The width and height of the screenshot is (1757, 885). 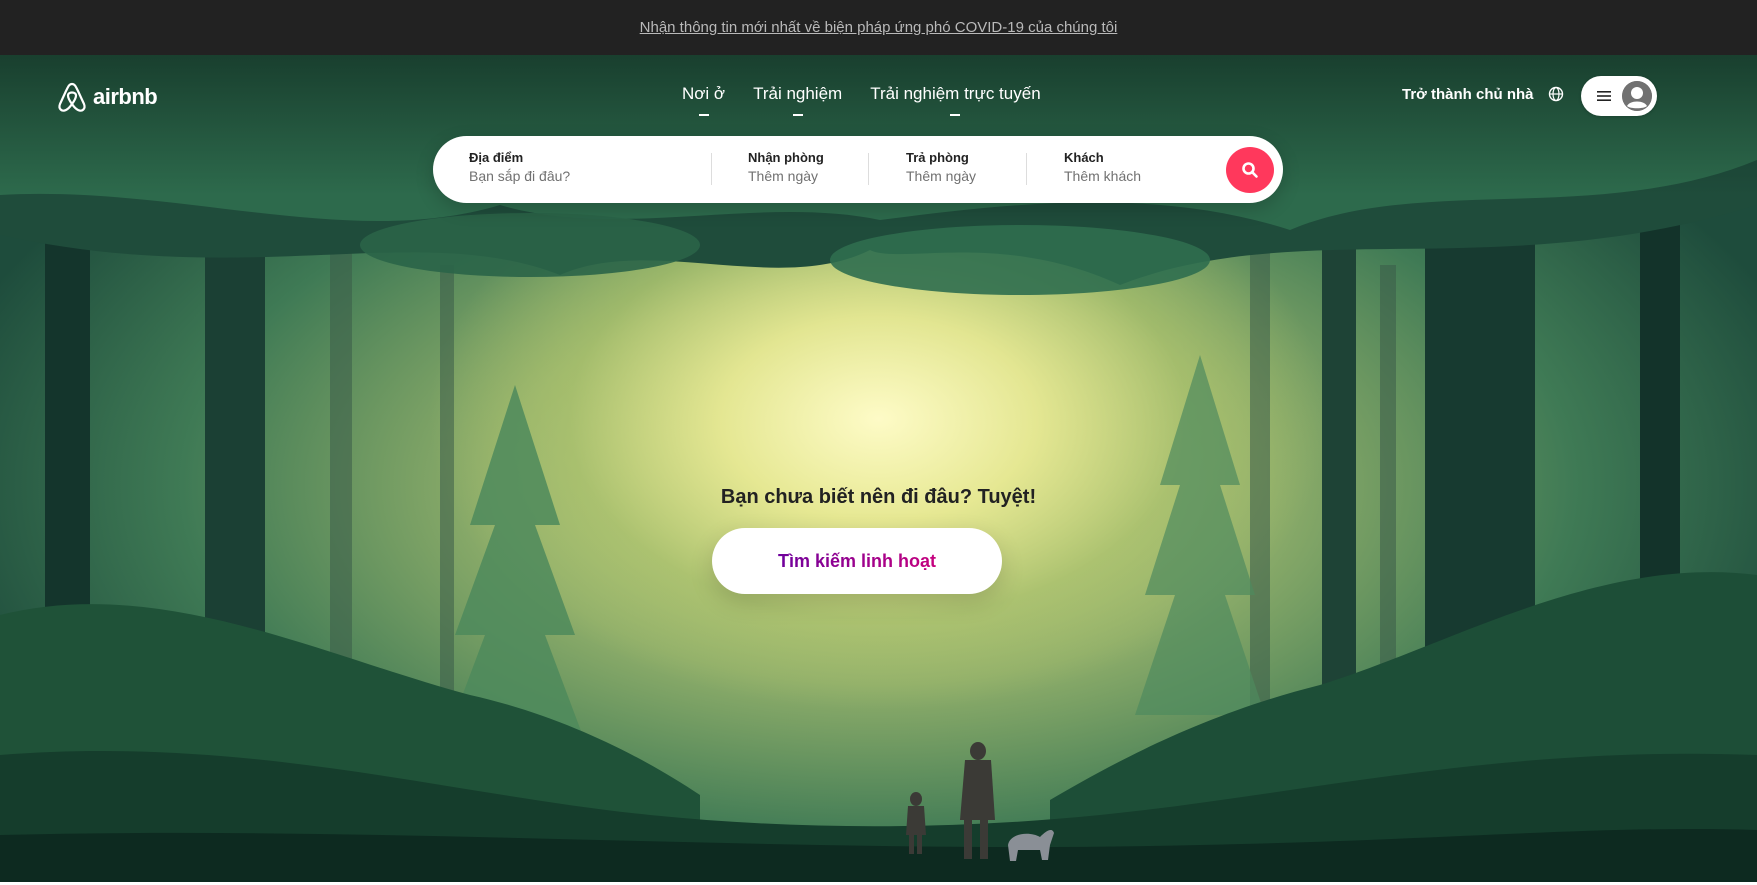 I want to click on flexible-prompt: Bạn chưa biết nên đi đâu? Tuyệt!, so click(x=878, y=497).